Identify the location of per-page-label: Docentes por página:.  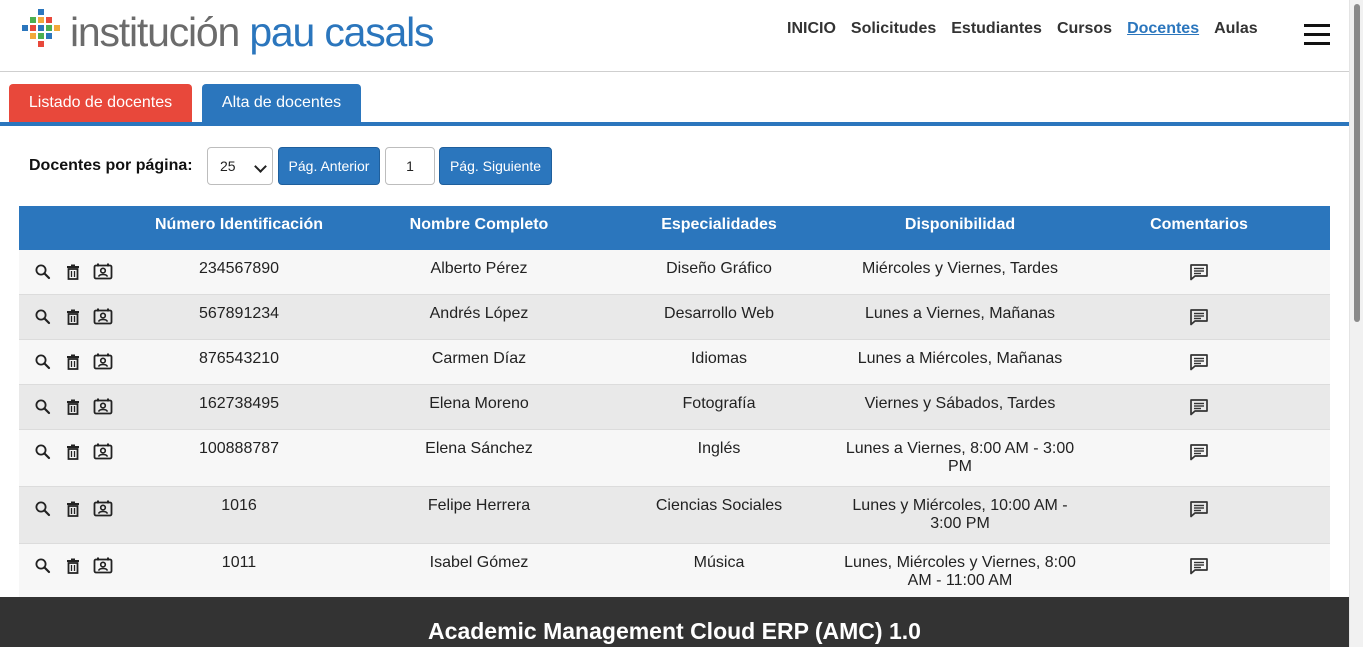
(111, 165).